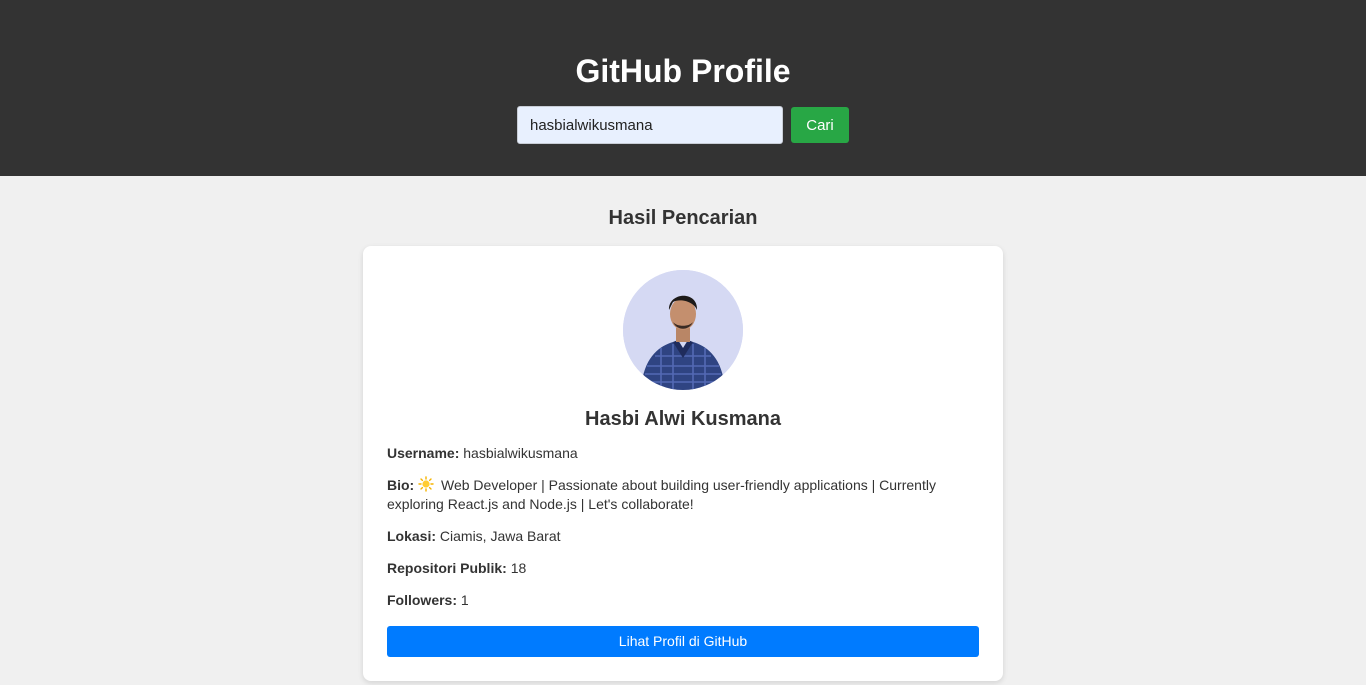 The height and width of the screenshot is (685, 1366). Describe the element at coordinates (683, 218) in the screenshot. I see `results-heading: Hasil Pencarian` at that location.